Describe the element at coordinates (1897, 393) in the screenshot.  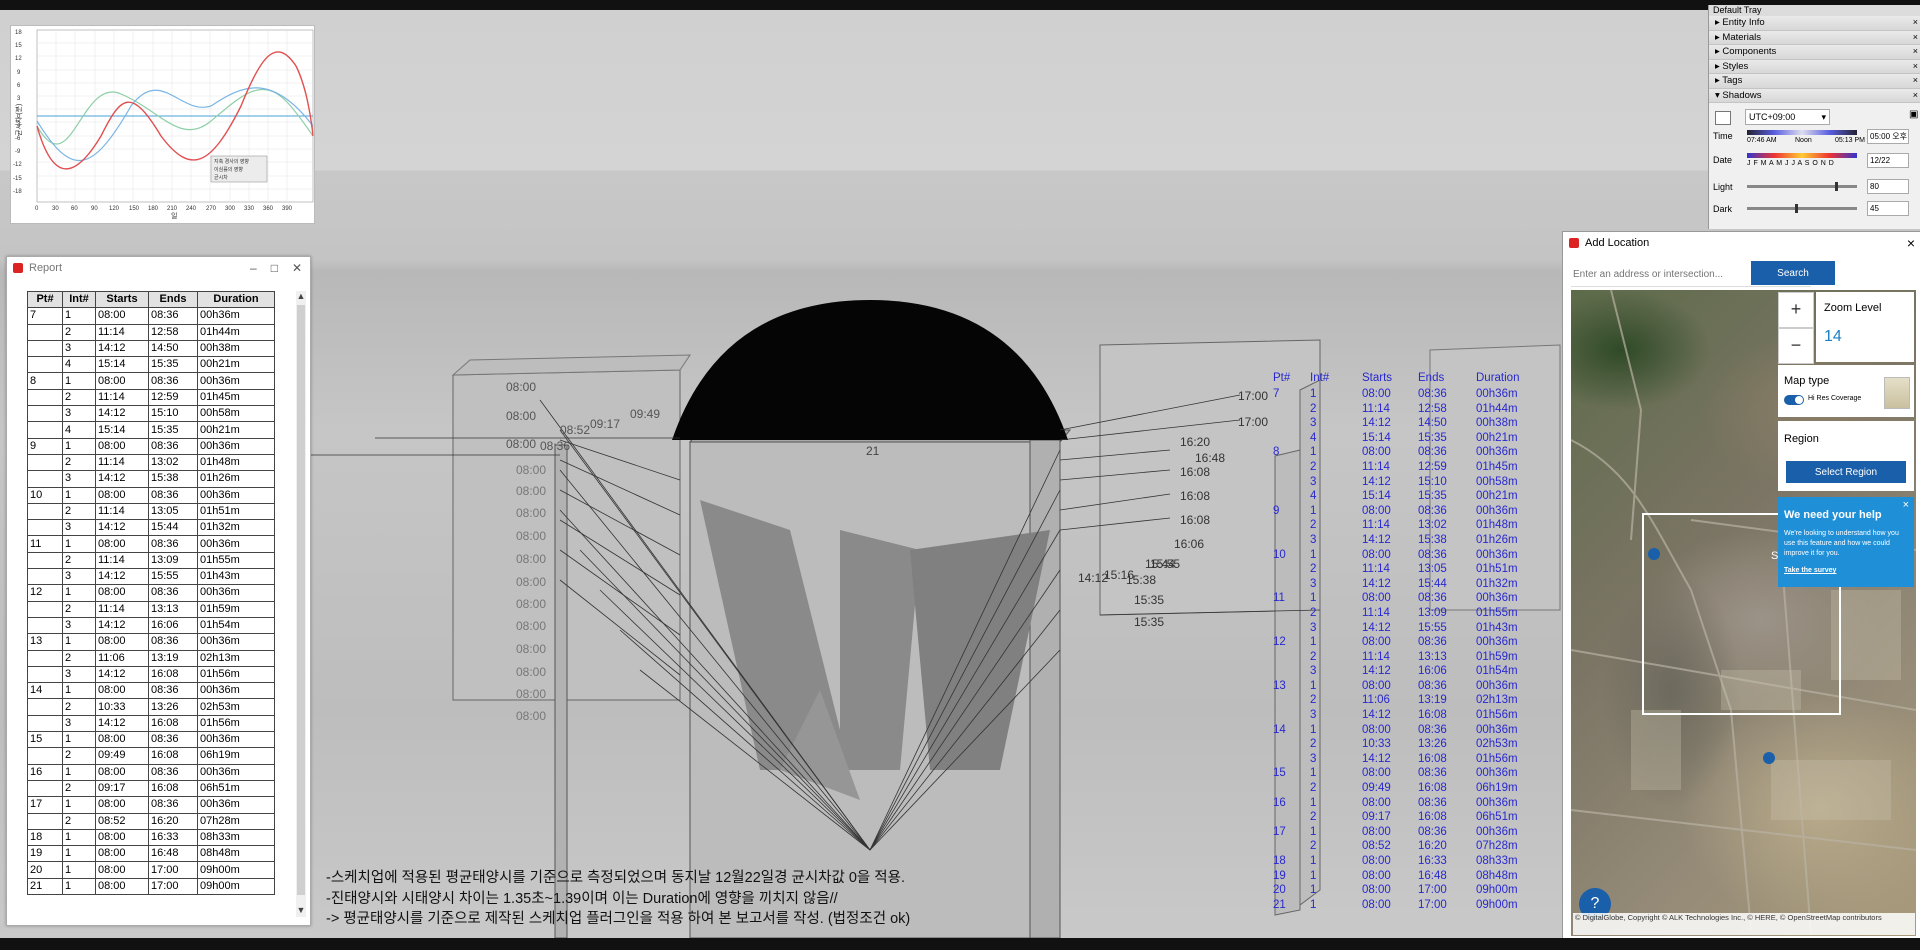
I see `map-thumbnail-icon` at that location.